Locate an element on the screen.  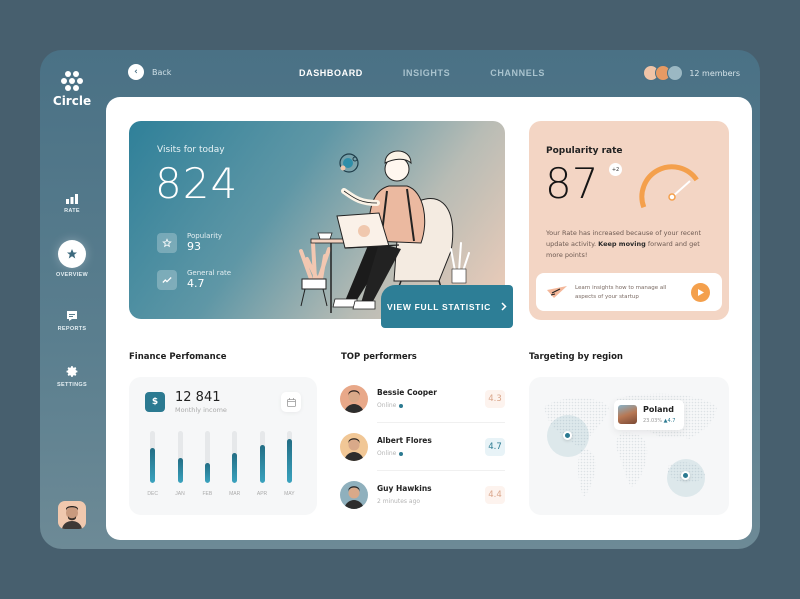
performer-name: Guy Hawkins is located at coordinates (404, 488).